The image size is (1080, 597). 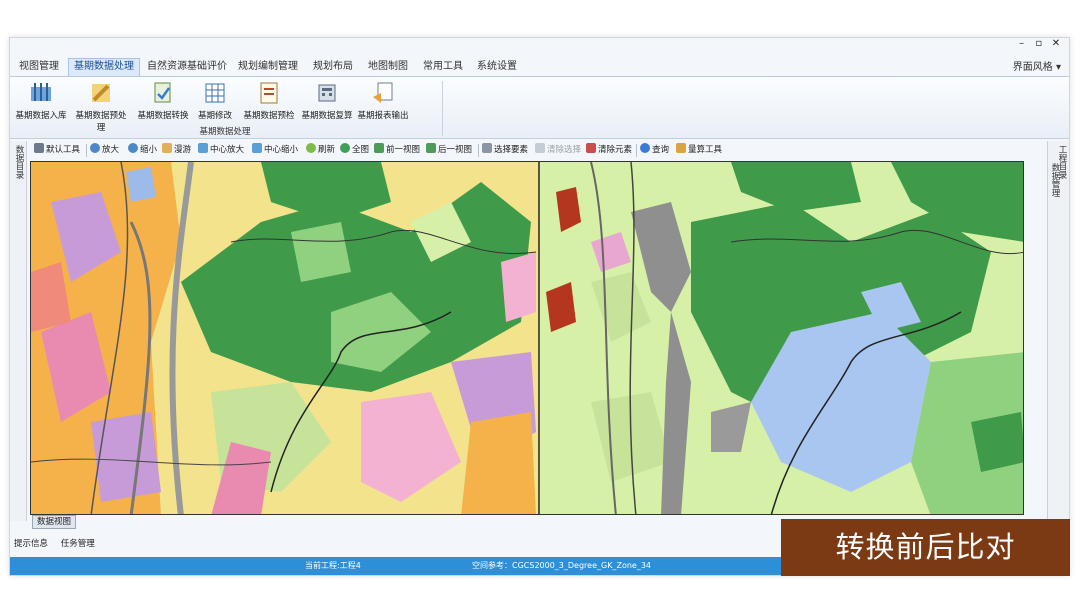 What do you see at coordinates (487, 148) in the screenshot?
I see `select-feature-icon` at bounding box center [487, 148].